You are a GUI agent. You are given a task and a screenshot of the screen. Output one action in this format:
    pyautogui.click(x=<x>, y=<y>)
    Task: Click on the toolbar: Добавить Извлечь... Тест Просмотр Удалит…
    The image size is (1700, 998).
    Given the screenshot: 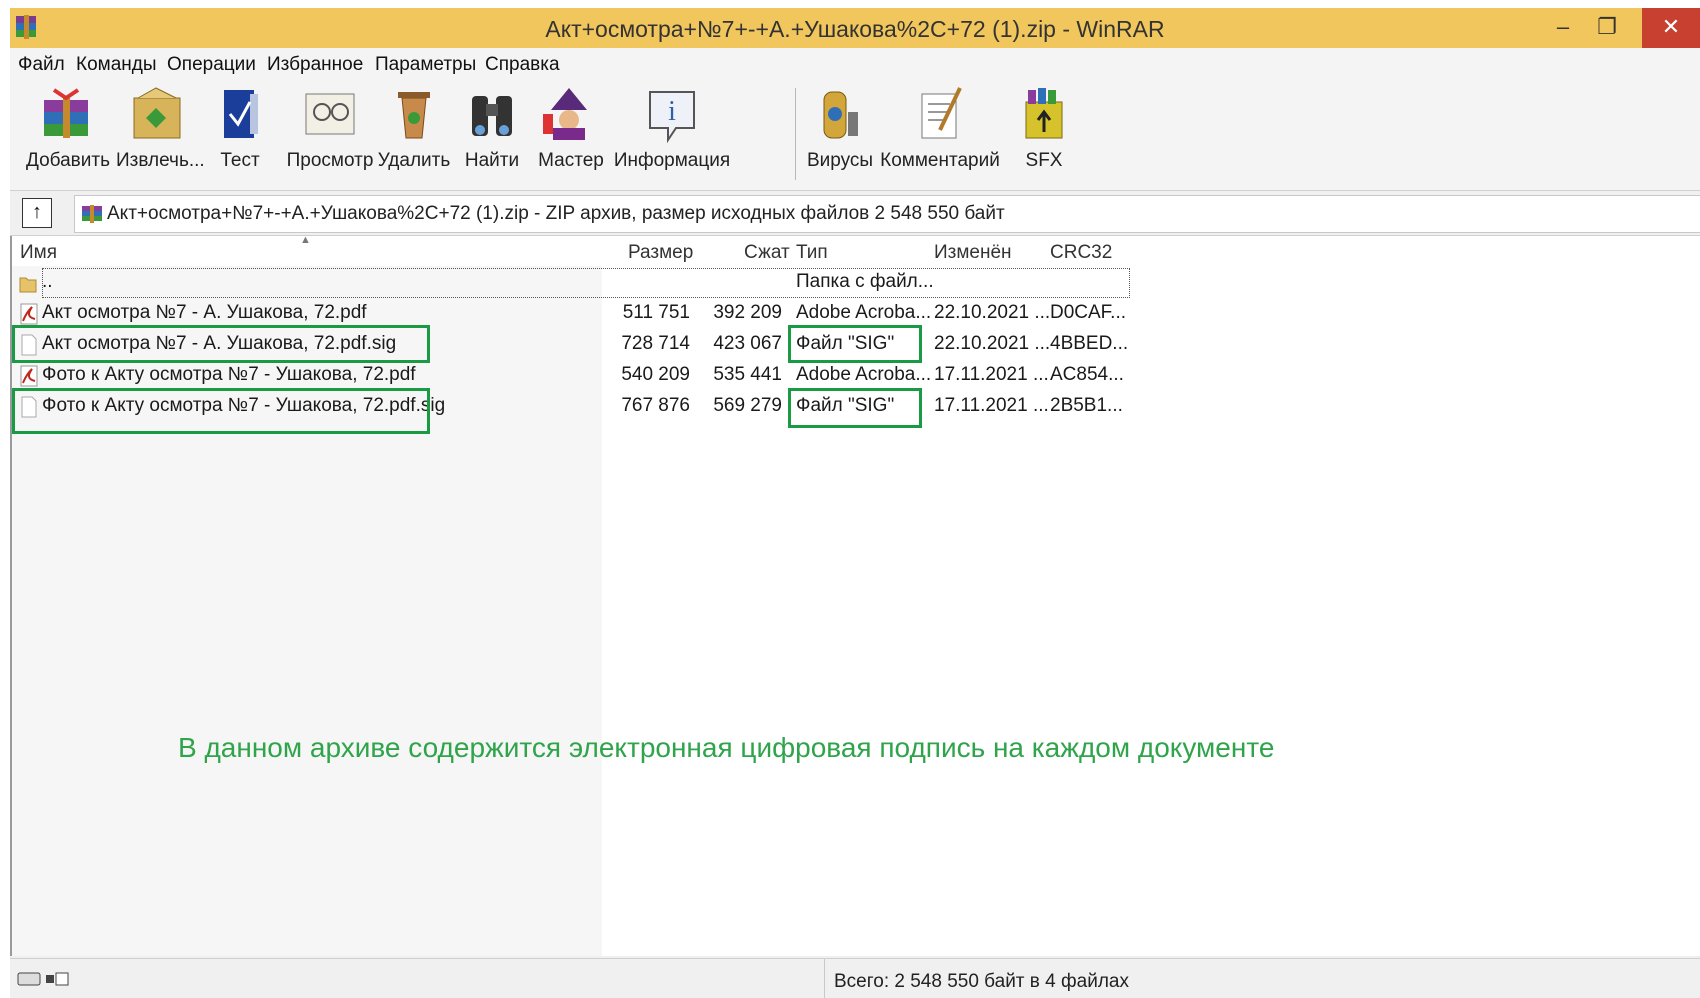 What is the action you would take?
    pyautogui.click(x=855, y=134)
    